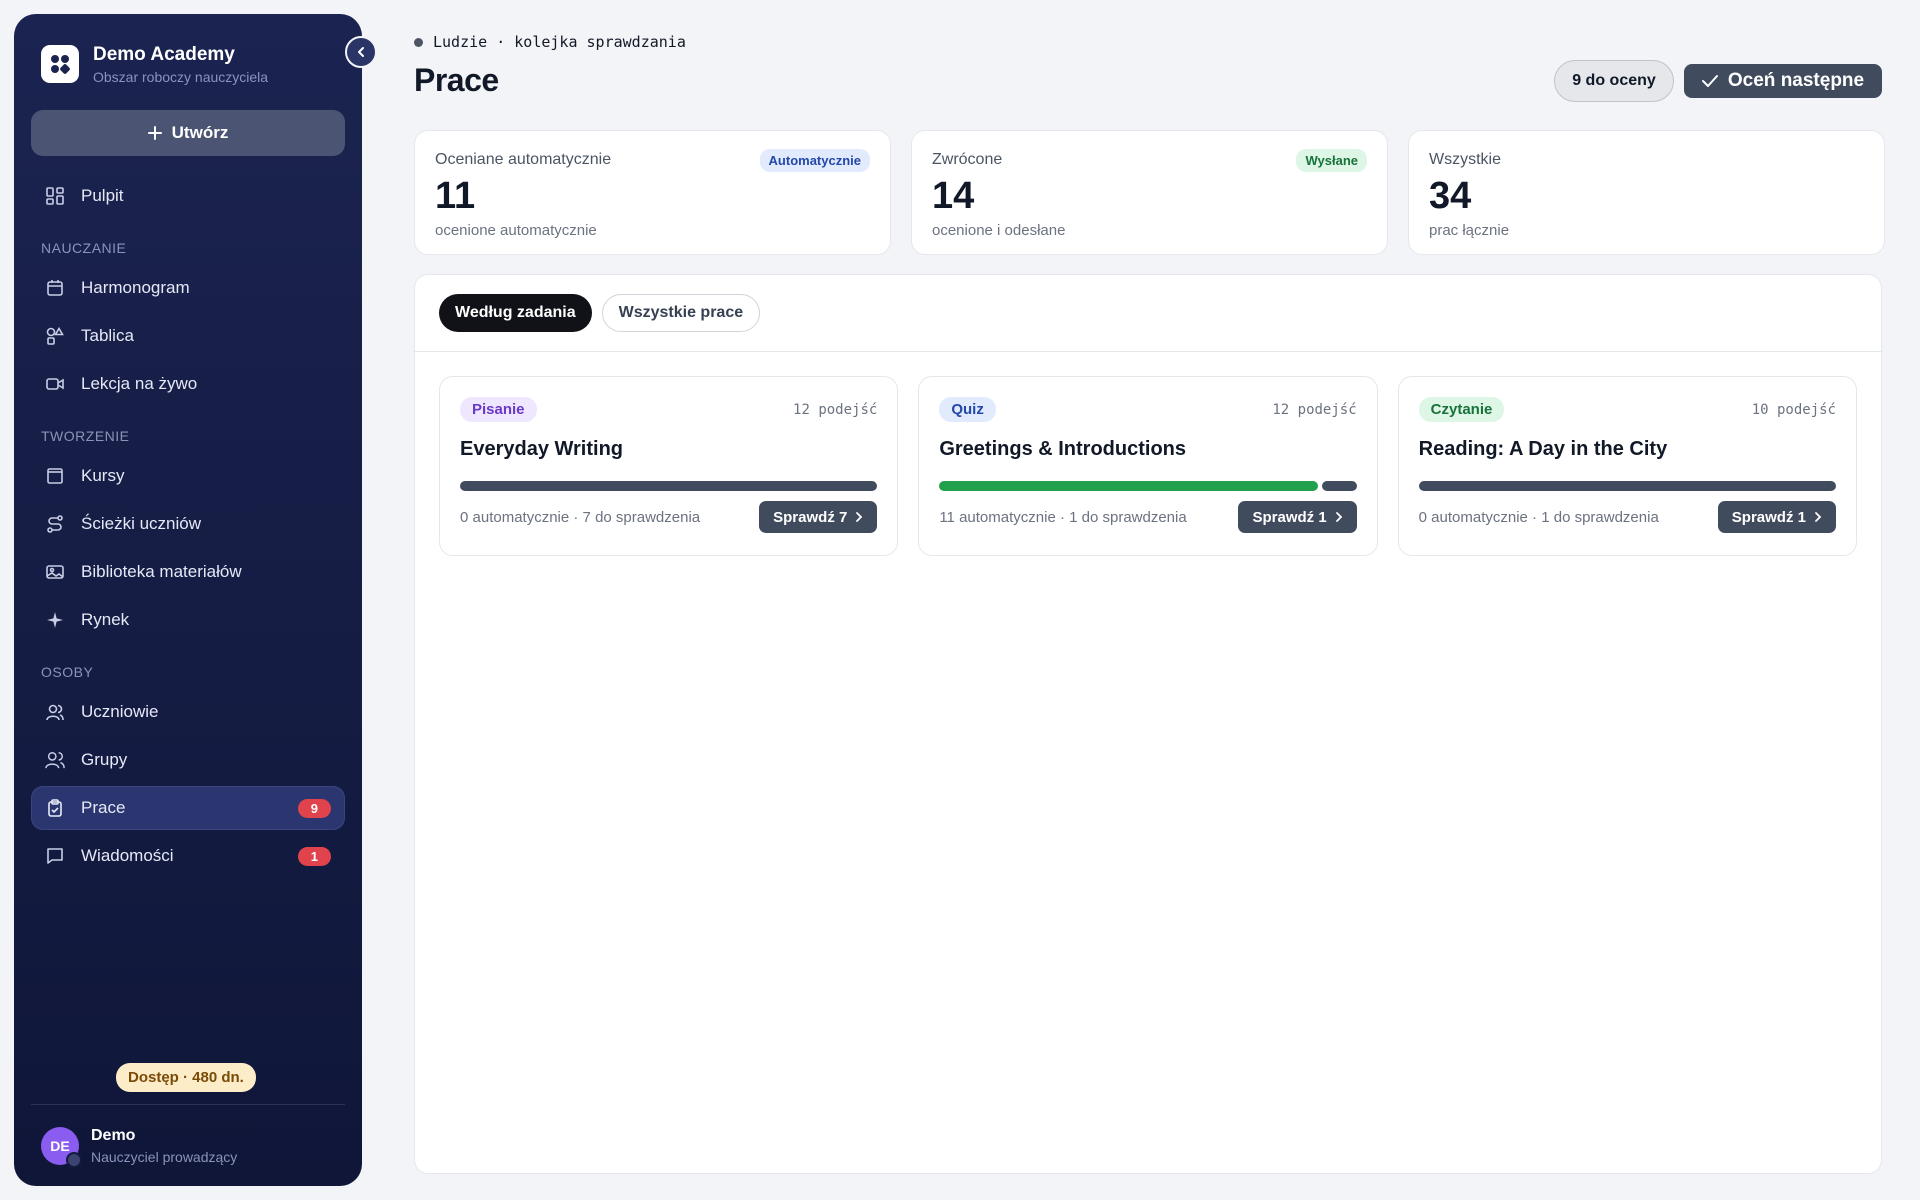  What do you see at coordinates (107, 335) in the screenshot?
I see `sidebar-item-label: Tablica` at bounding box center [107, 335].